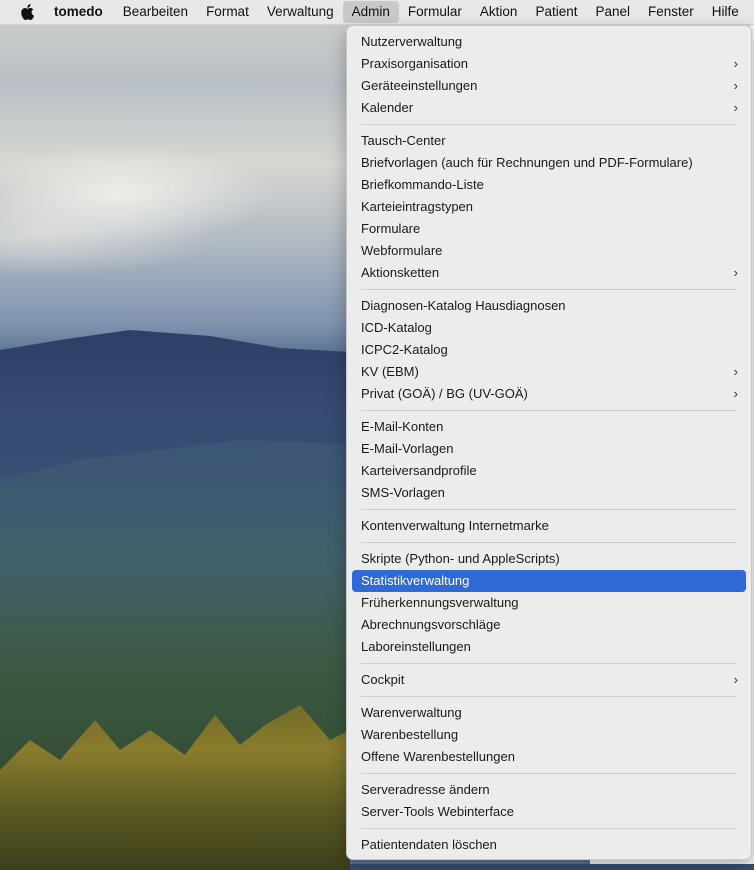 The image size is (754, 870). I want to click on menu-item-icd-katalog: ICD-Katalog, so click(549, 328).